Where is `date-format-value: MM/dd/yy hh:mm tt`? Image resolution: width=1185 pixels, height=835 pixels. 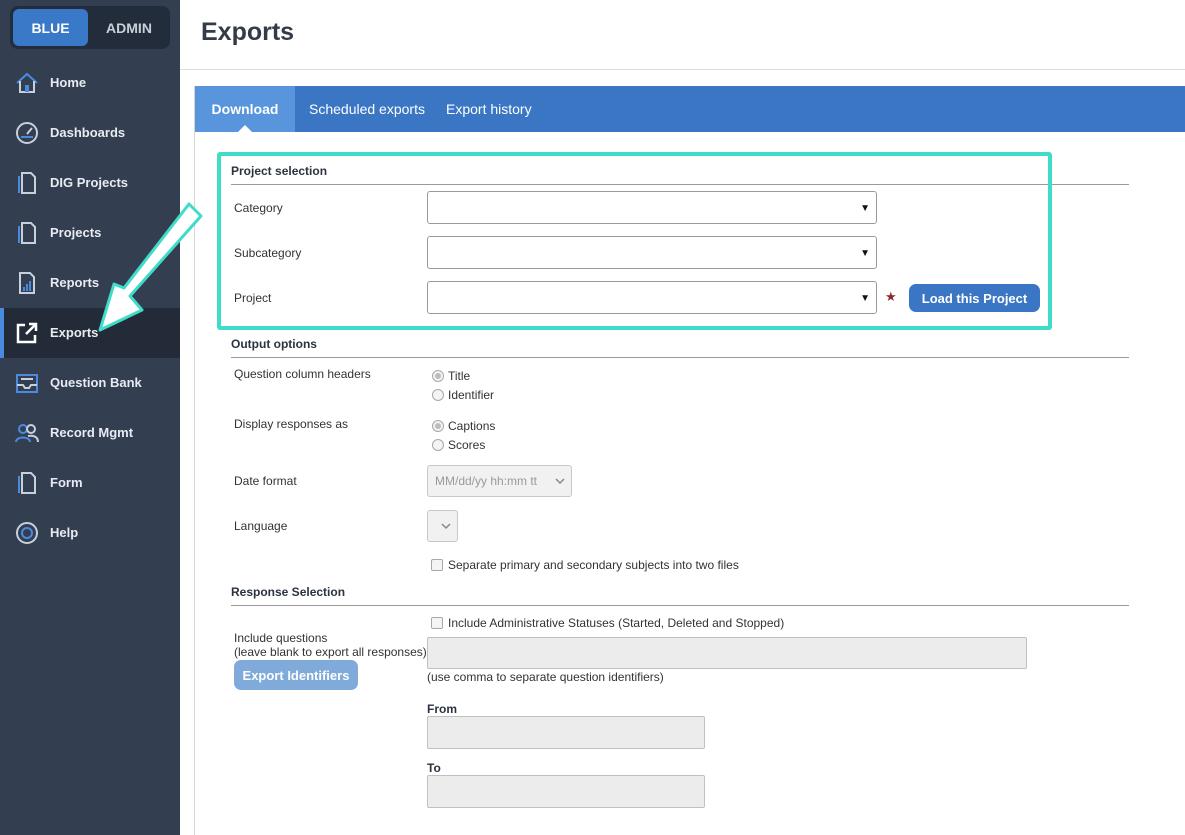 date-format-value: MM/dd/yy hh:mm tt is located at coordinates (486, 481).